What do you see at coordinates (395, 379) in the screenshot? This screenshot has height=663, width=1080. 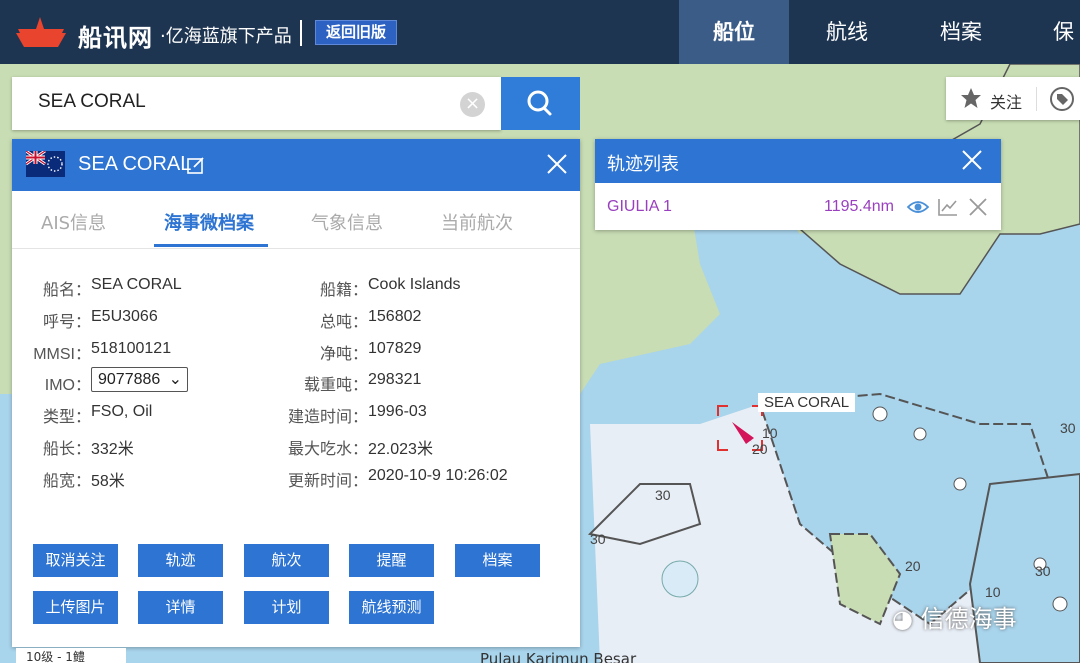 I see `field-value: 298321` at bounding box center [395, 379].